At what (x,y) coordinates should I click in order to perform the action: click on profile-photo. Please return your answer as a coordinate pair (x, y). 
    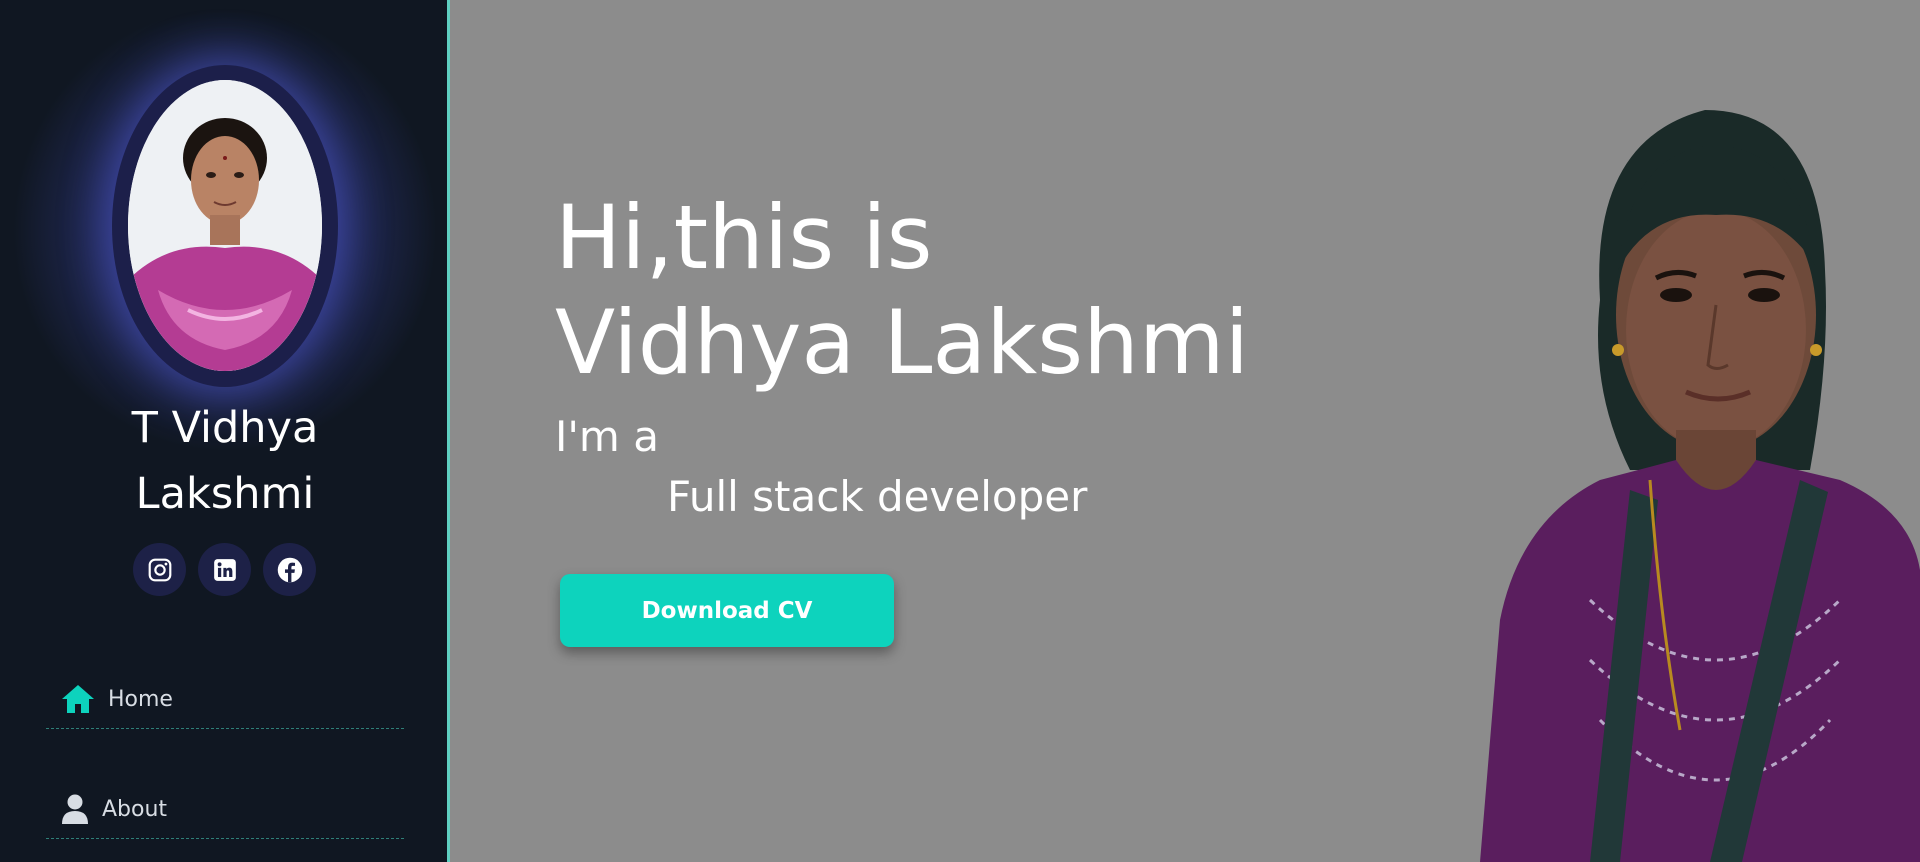
    Looking at the image, I should click on (225, 225).